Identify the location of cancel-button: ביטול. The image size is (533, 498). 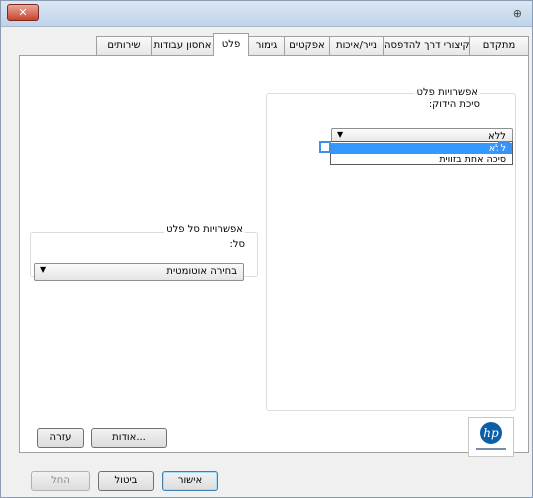
(126, 481).